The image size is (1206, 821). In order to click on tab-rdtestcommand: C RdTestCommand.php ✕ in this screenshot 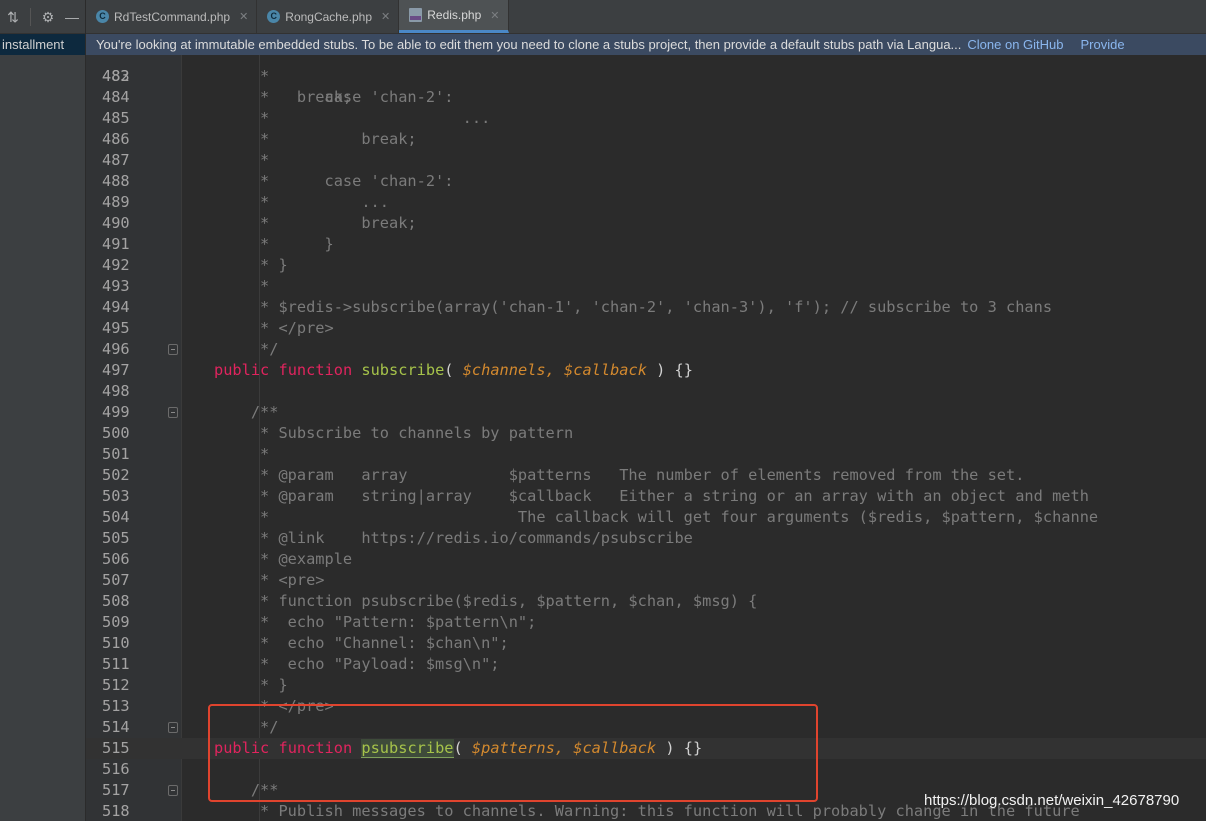, I will do `click(172, 16)`.